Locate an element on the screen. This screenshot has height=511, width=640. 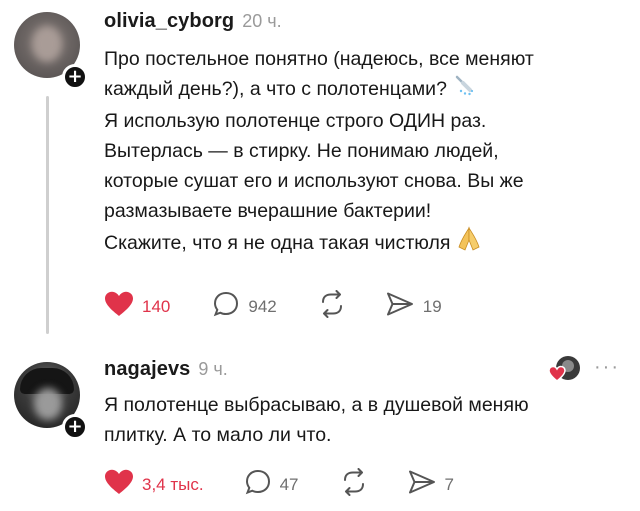
reply-button: 47 is located at coordinates (271, 484).